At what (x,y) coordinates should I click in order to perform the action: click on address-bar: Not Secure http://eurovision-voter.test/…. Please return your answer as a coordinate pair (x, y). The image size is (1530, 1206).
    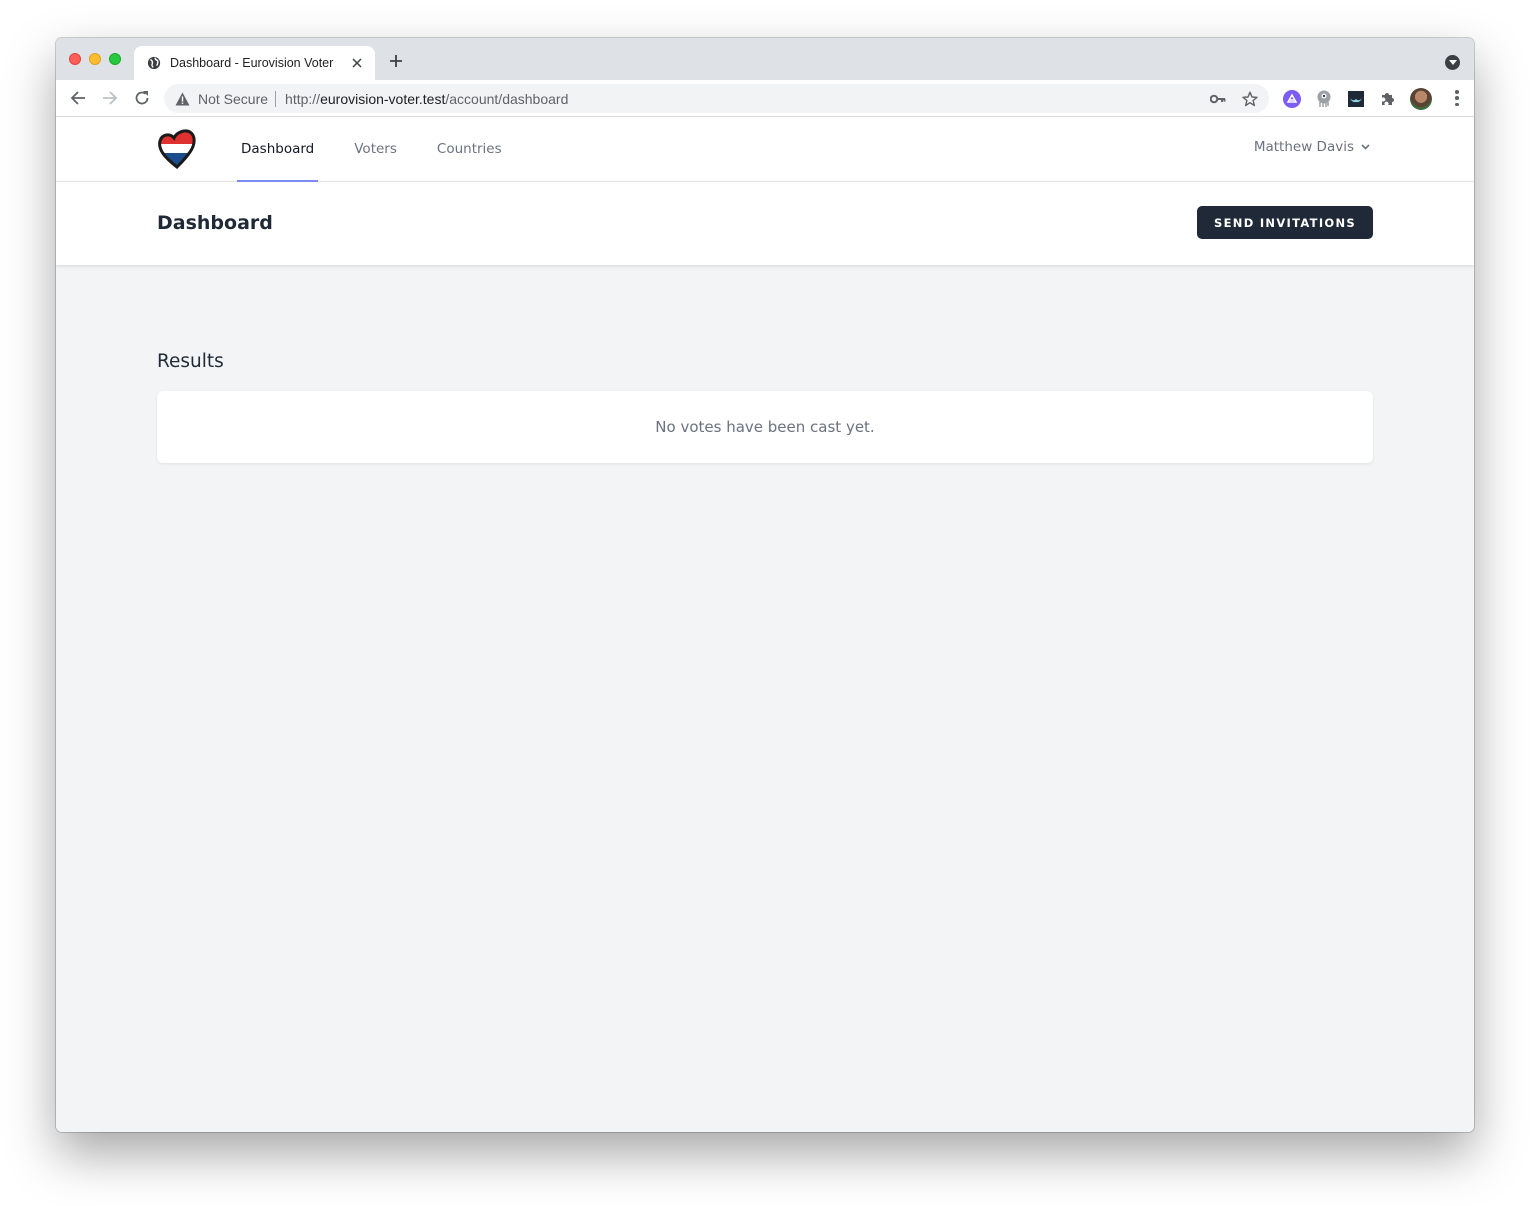
    Looking at the image, I should click on (716, 98).